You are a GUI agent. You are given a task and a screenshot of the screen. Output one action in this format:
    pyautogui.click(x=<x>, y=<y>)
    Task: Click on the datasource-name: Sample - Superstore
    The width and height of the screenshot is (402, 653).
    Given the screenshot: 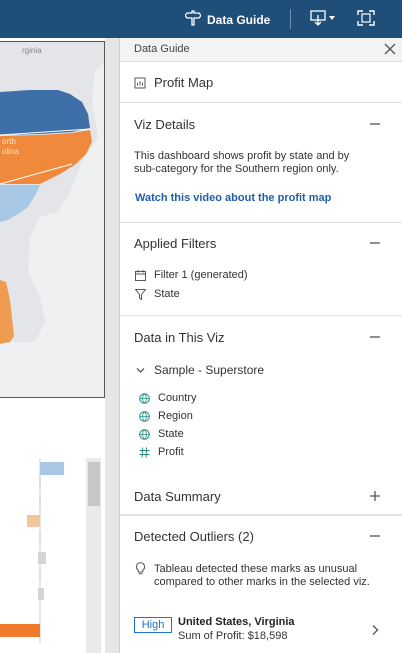 What is the action you would take?
    pyautogui.click(x=209, y=370)
    